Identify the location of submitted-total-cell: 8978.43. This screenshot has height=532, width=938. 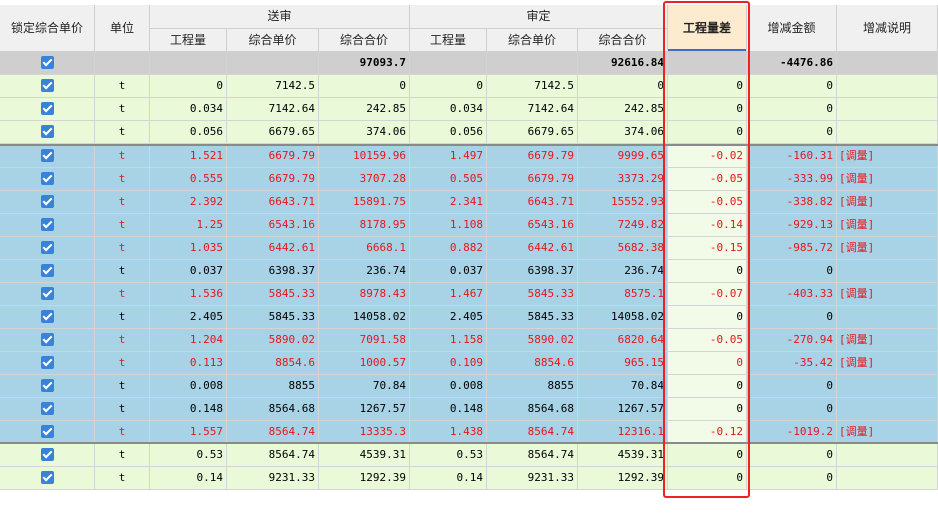
(364, 294).